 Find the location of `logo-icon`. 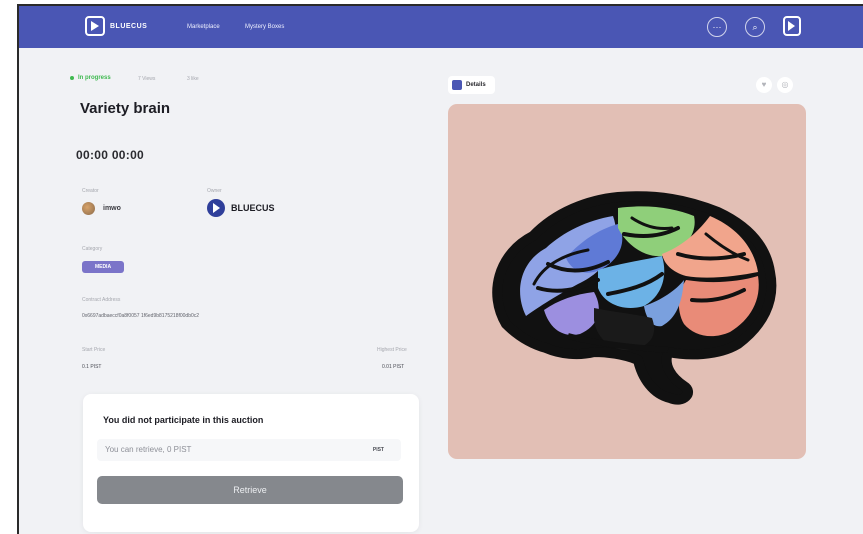

logo-icon is located at coordinates (95, 26).